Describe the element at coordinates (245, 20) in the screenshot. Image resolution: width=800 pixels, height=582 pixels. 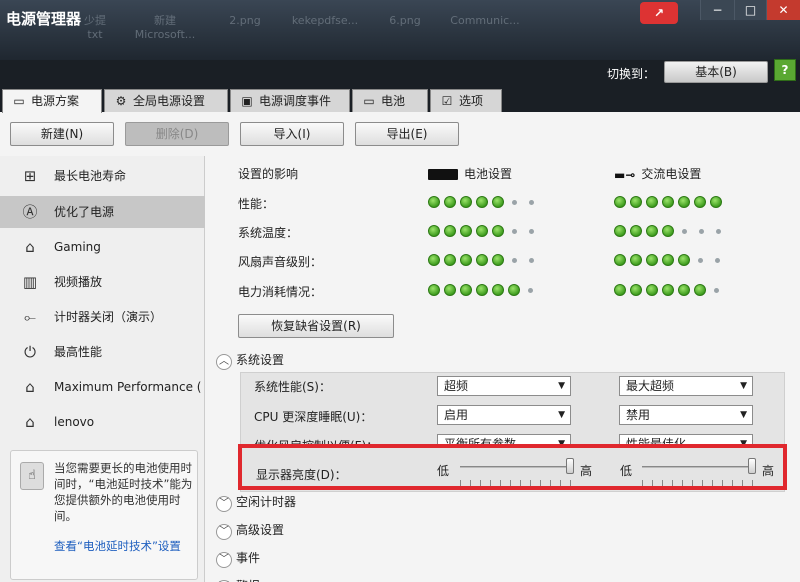
I see `desktop-icon-label: 2.png` at that location.